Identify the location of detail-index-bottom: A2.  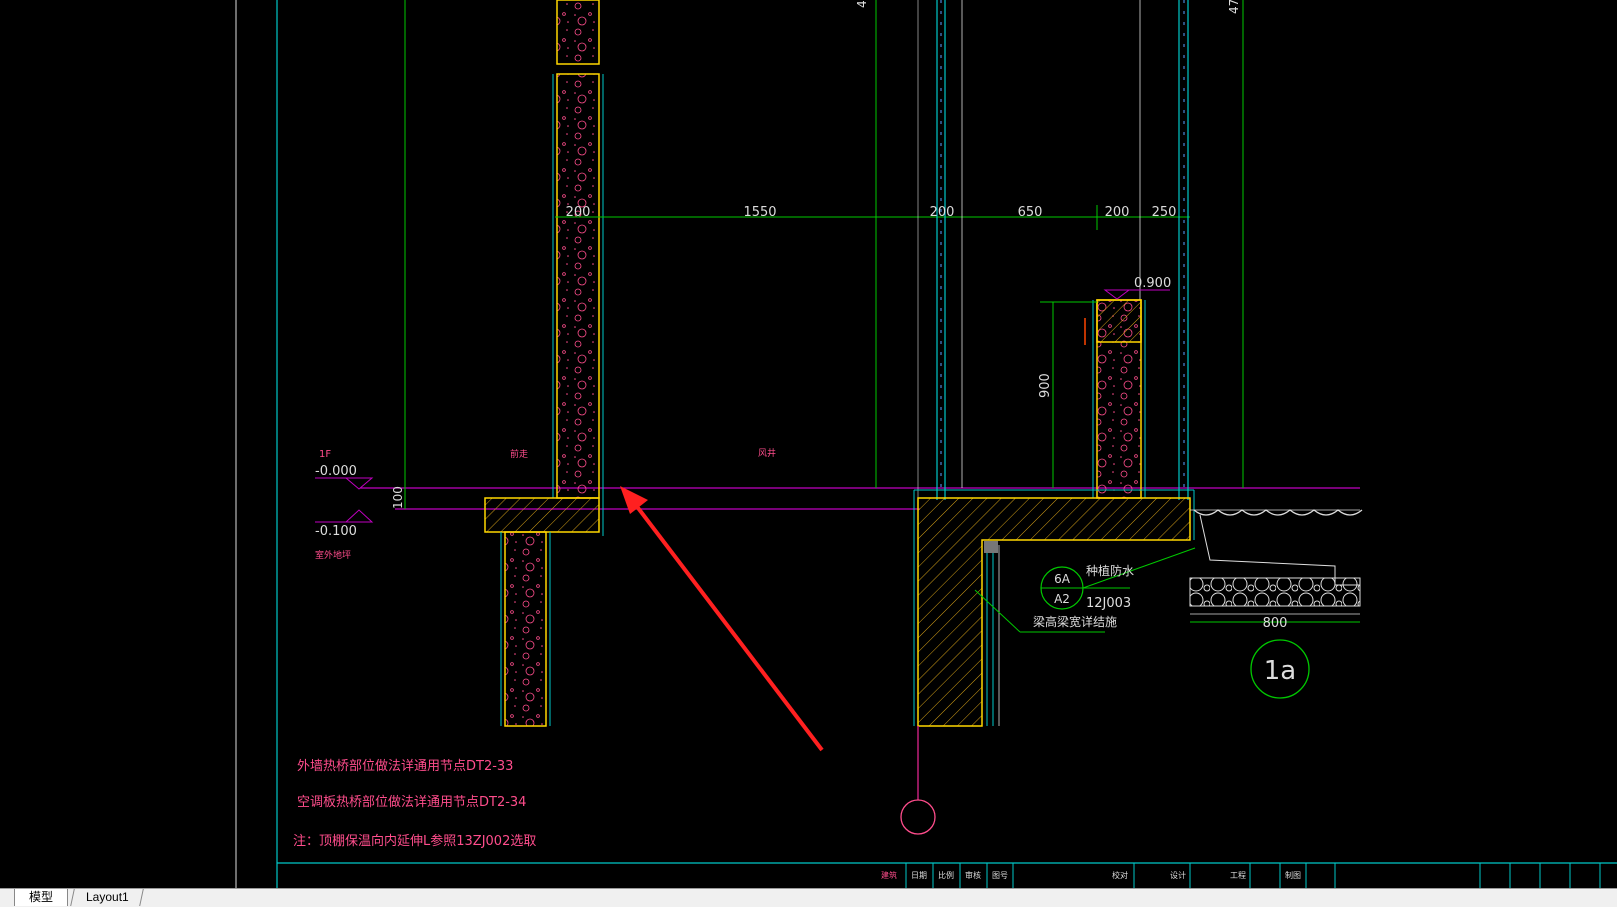
(1062, 599).